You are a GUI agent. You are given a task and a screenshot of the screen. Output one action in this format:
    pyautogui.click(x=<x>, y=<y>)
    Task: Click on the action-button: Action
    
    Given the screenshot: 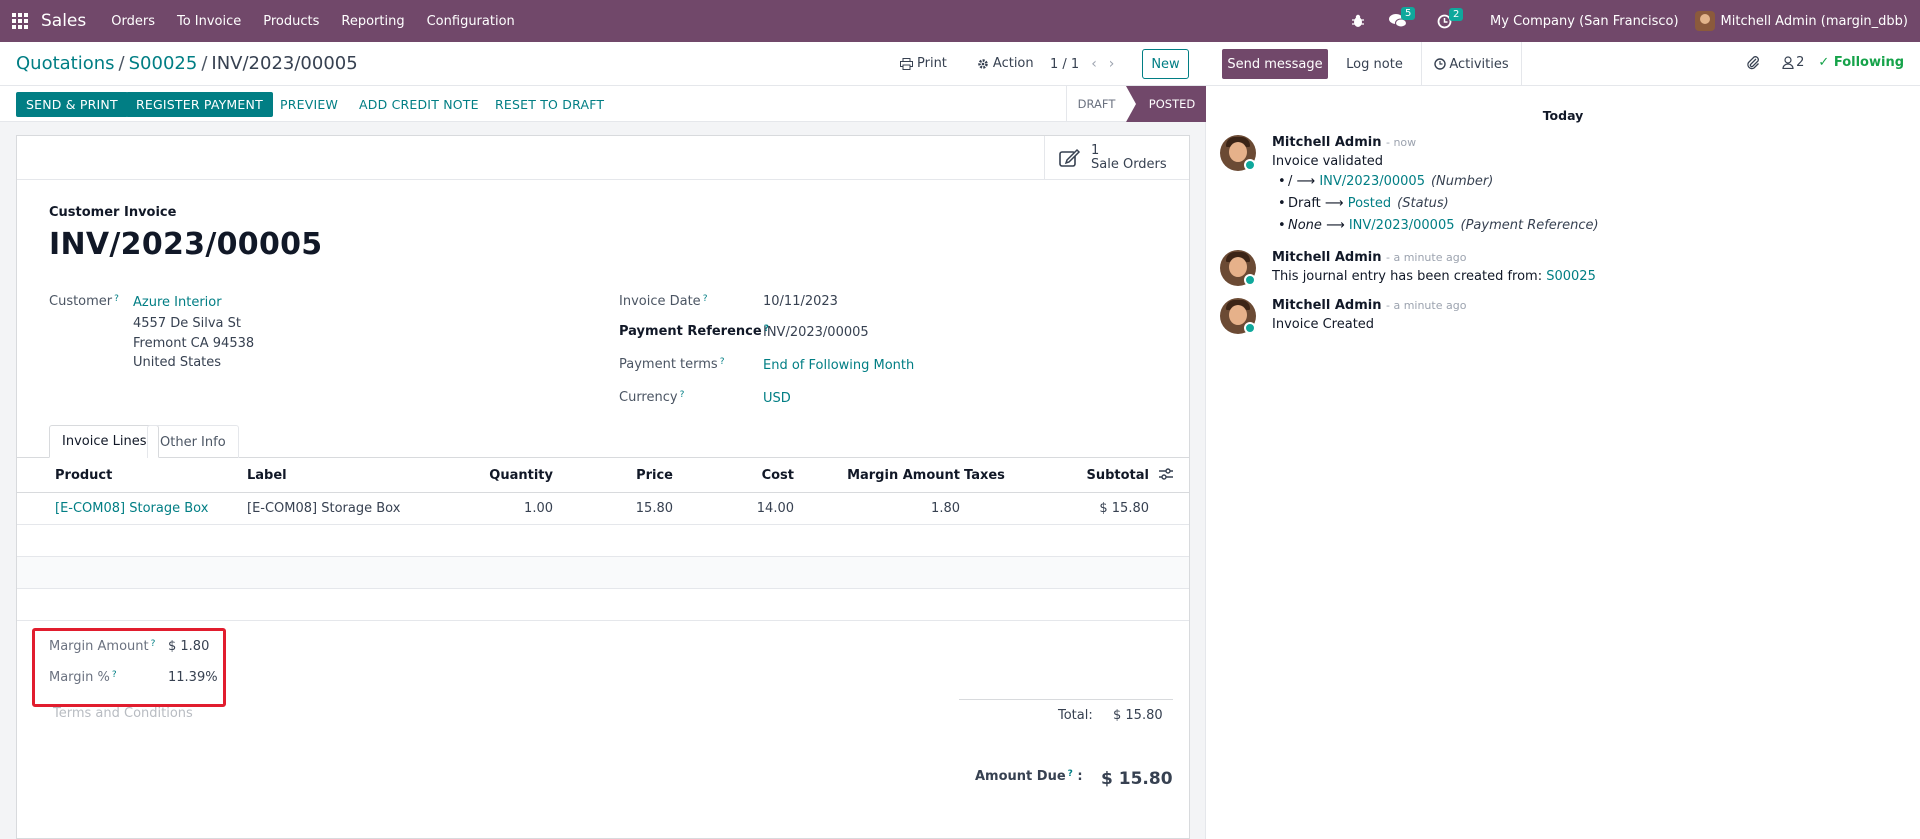 What is the action you would take?
    pyautogui.click(x=1005, y=63)
    